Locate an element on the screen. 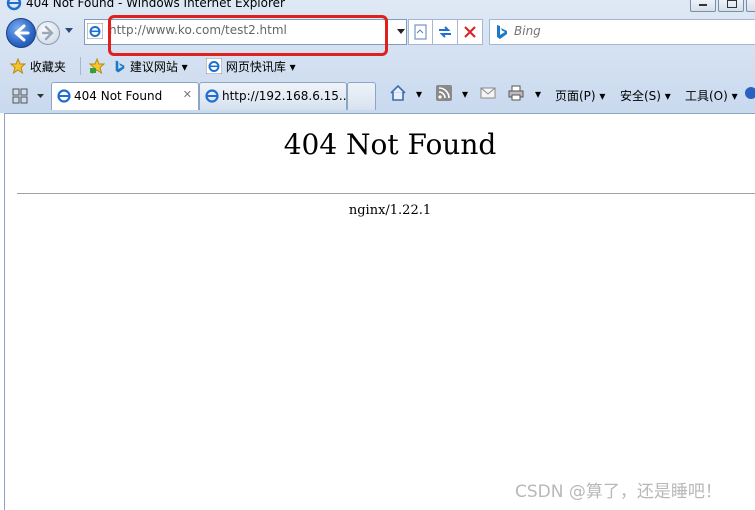 The width and height of the screenshot is (755, 510). stop-icon is located at coordinates (470, 32).